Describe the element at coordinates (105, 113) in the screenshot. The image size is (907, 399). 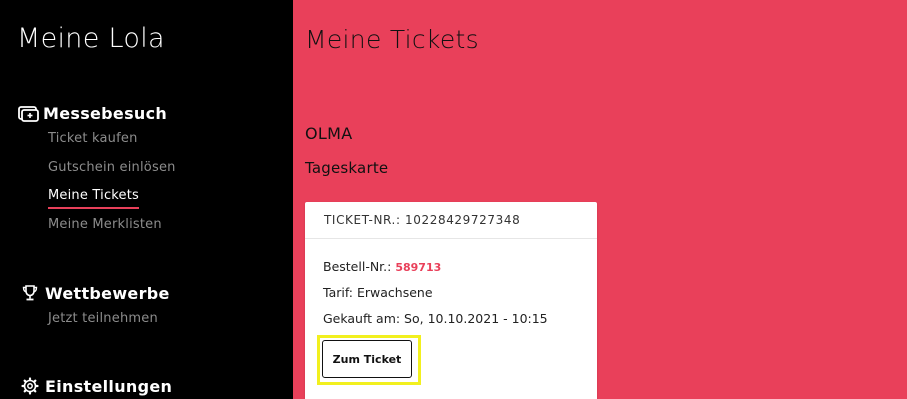
I see `section-label: Messebesuch` at that location.